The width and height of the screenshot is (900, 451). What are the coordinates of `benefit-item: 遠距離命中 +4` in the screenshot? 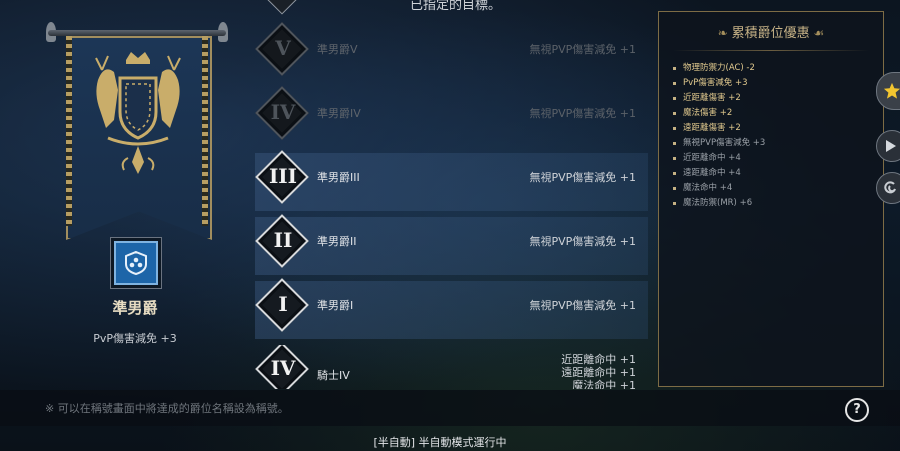 It's located at (718, 173).